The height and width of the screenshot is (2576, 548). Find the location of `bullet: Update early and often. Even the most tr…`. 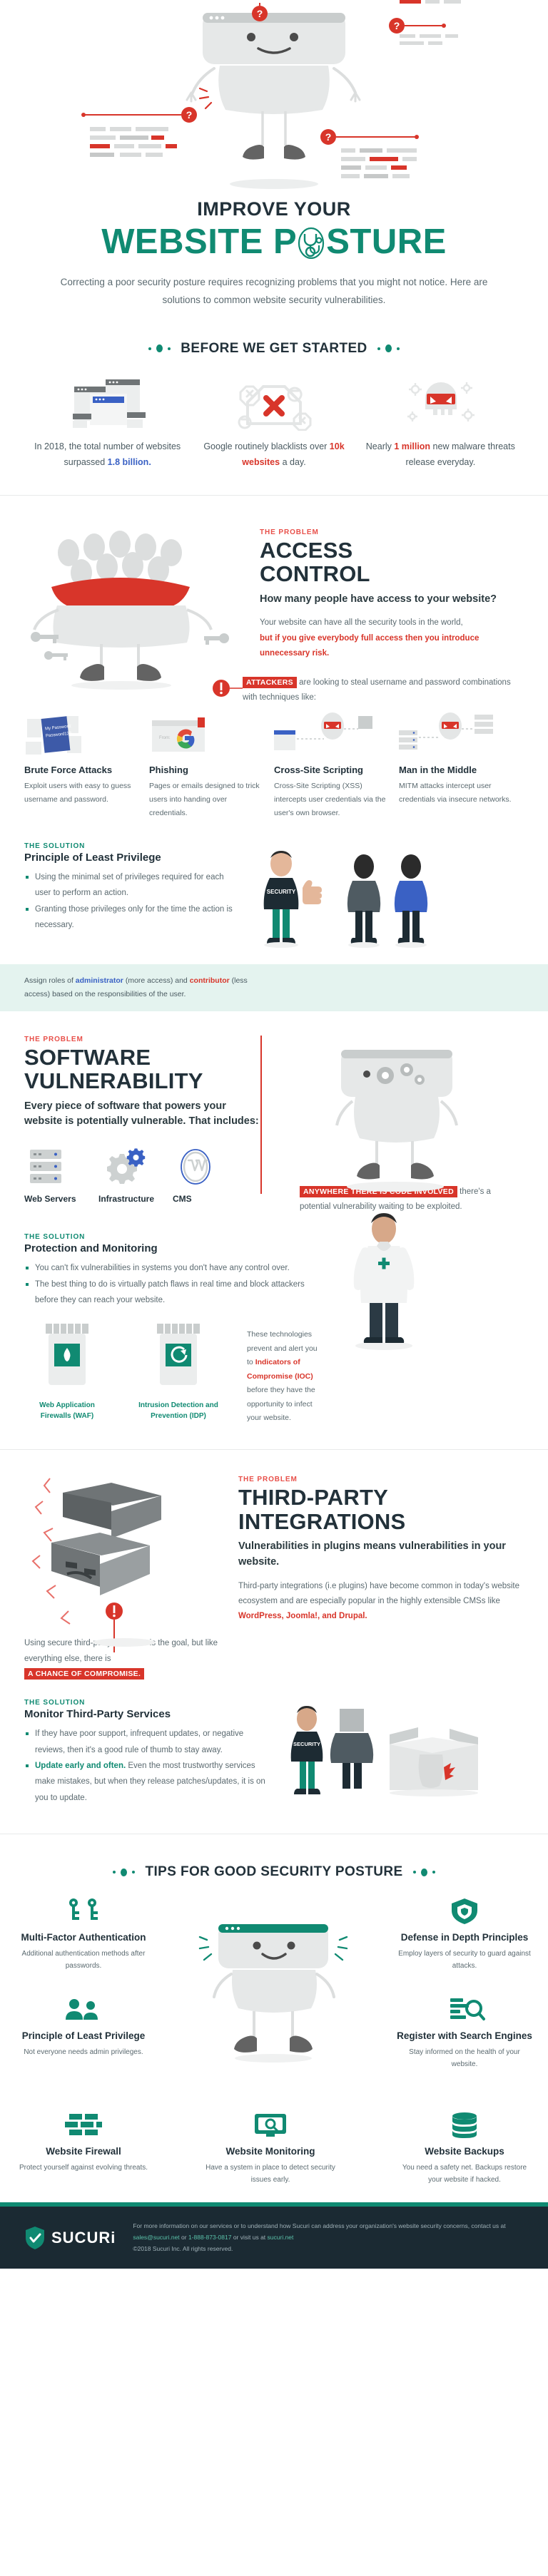

bullet: Update early and often. Even the most tr… is located at coordinates (145, 1782).